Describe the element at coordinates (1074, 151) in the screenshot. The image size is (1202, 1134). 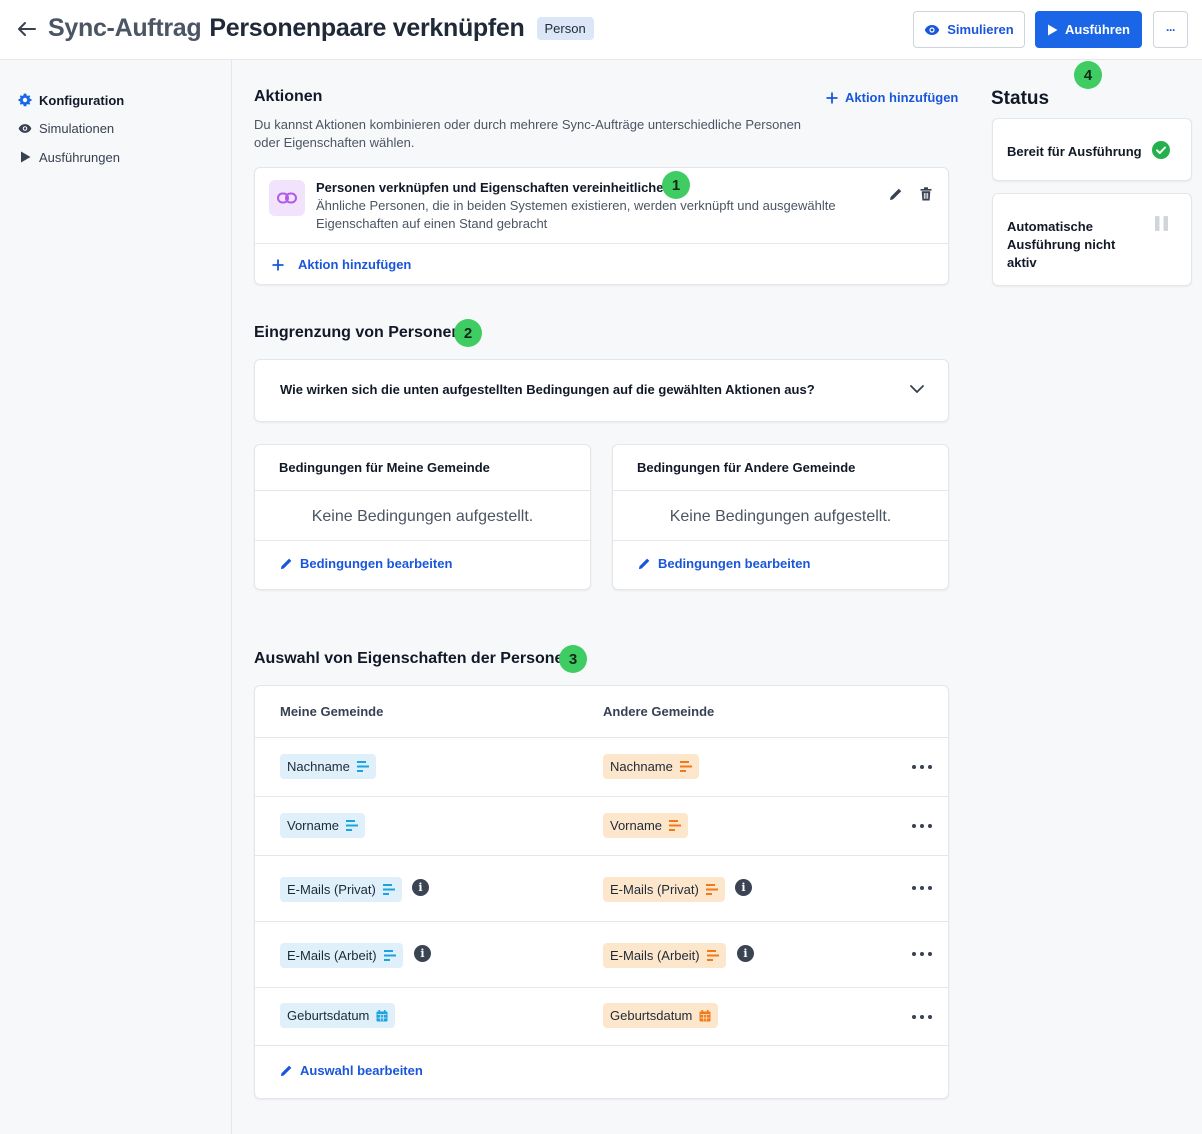
I see `status-ready-label: Bereit für Ausführung` at that location.